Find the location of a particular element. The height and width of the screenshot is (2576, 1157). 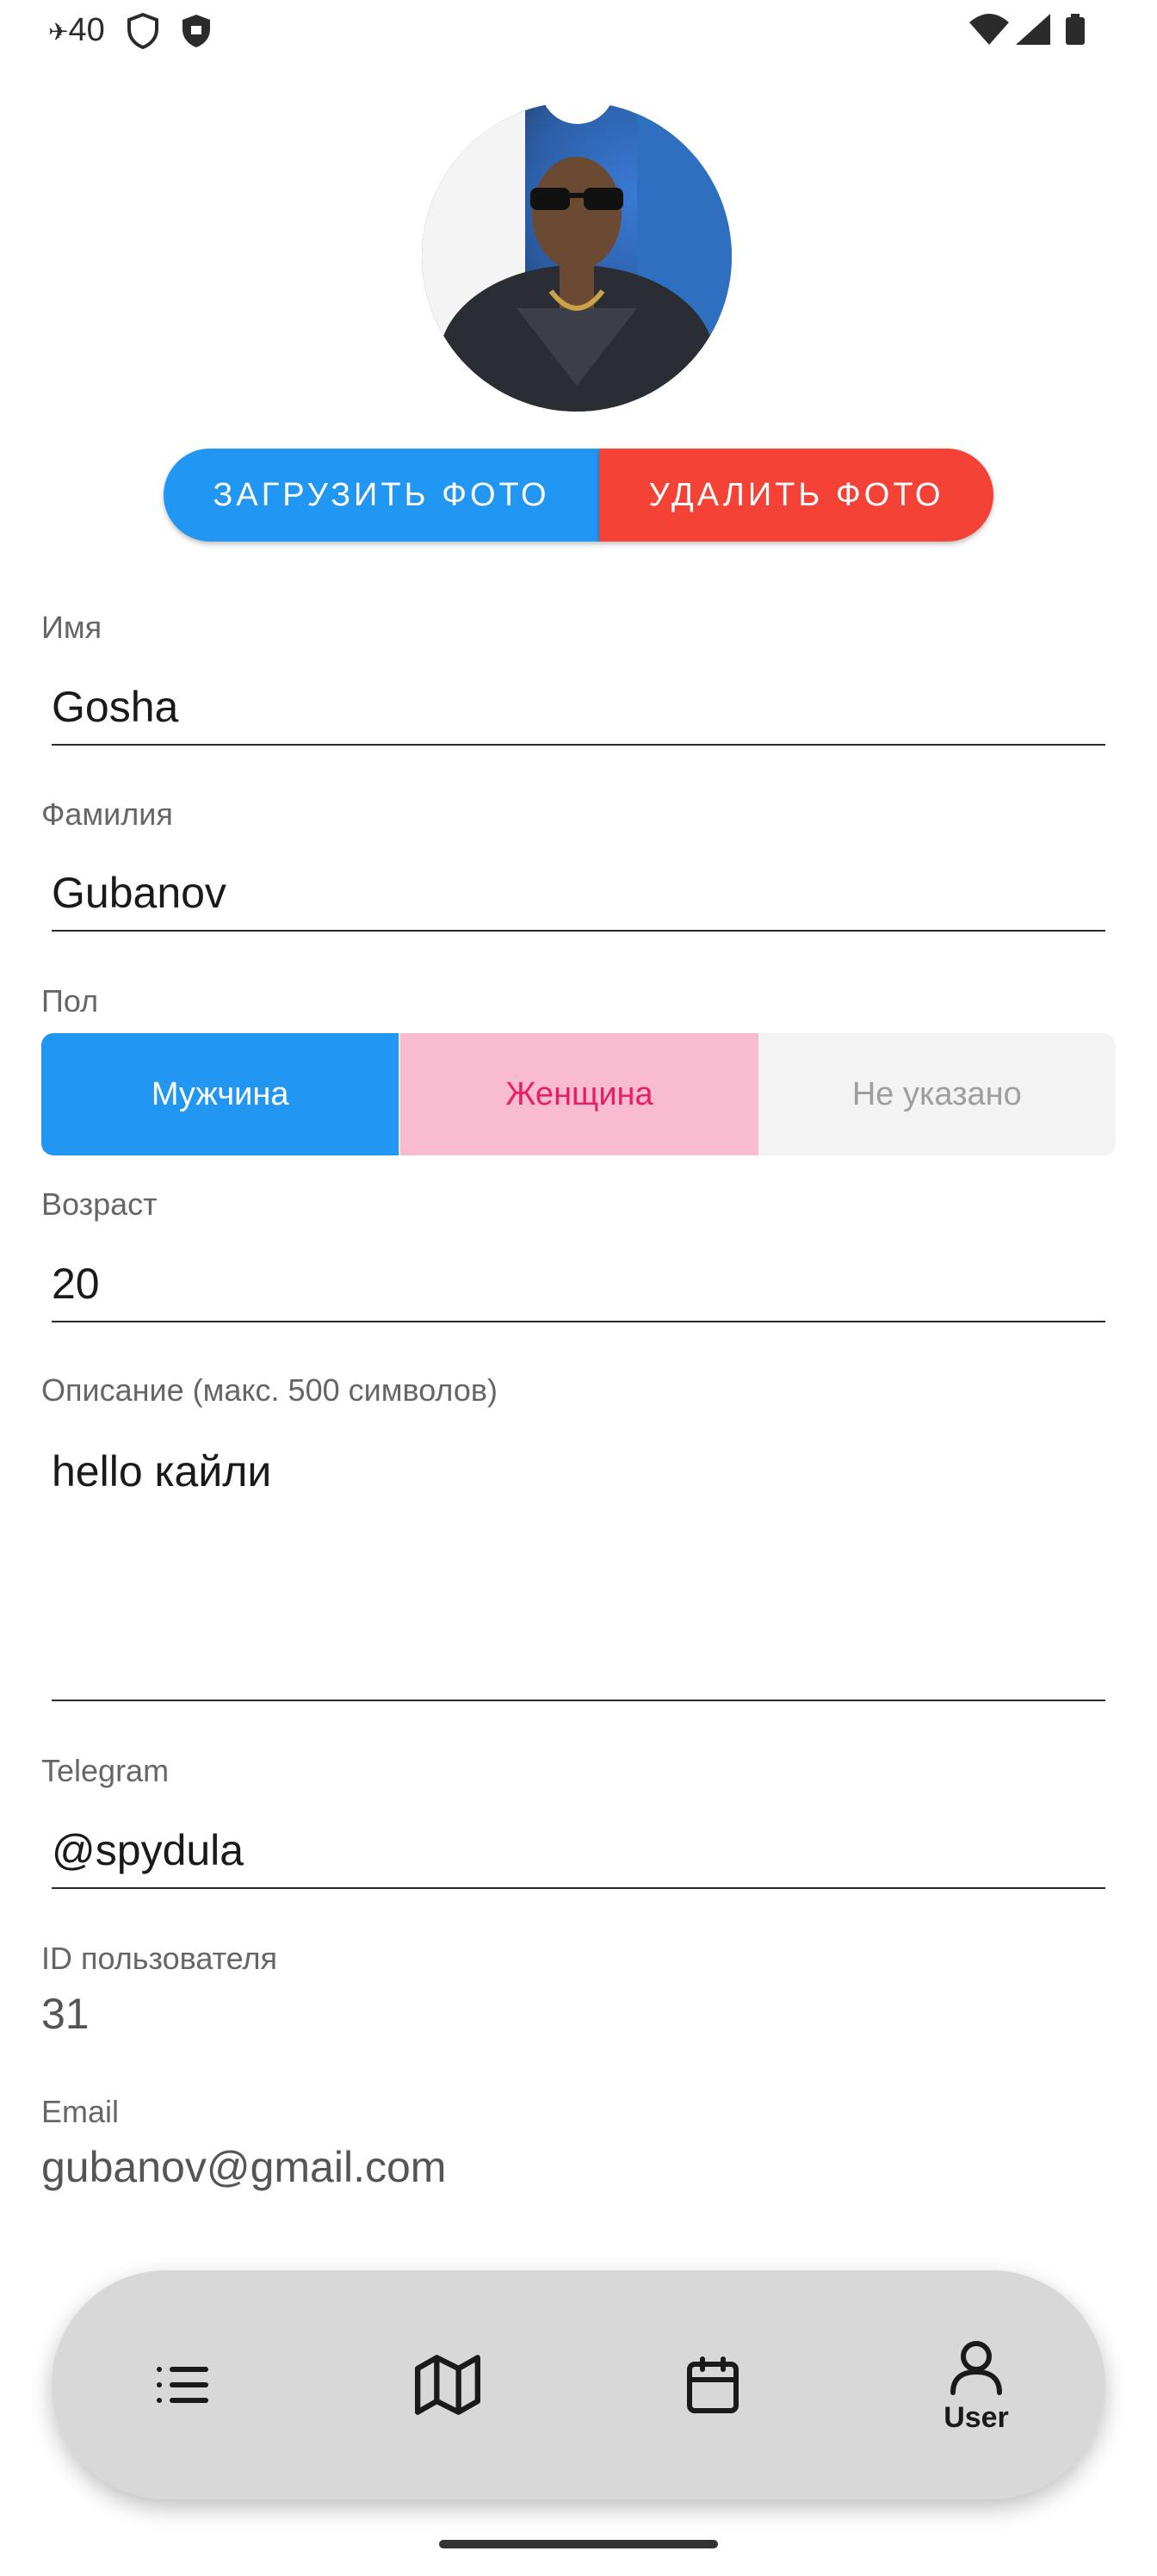

nav-item-user: User is located at coordinates (976, 2385).